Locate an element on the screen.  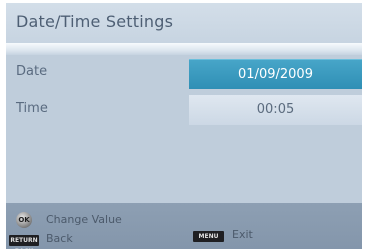
ok-button-icon: OK is located at coordinates (24, 220).